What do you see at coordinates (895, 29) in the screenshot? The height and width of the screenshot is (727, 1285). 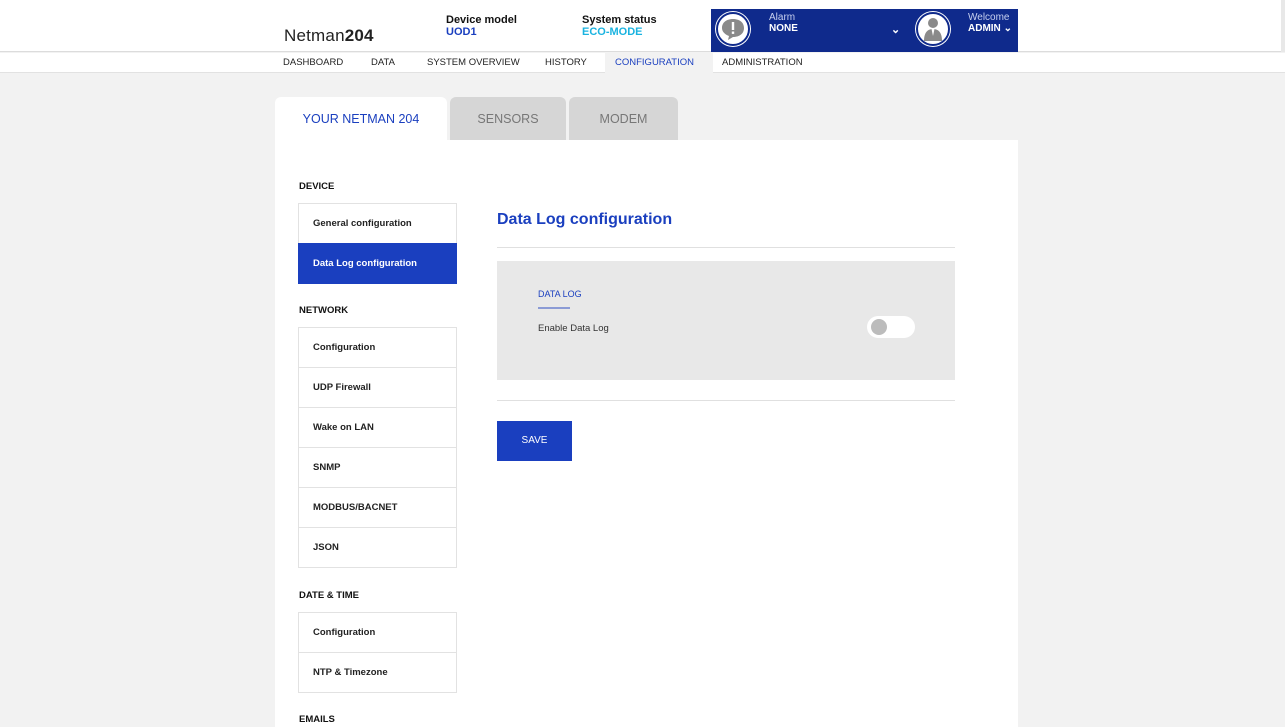 I see `alarm-chevron-down-icon: ⌄` at bounding box center [895, 29].